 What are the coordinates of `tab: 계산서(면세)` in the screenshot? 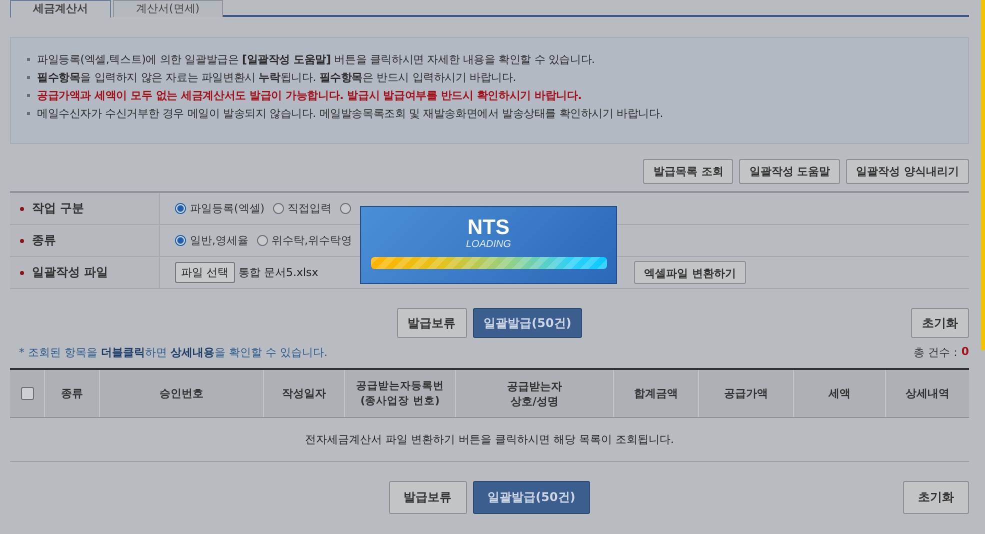 It's located at (168, 8).